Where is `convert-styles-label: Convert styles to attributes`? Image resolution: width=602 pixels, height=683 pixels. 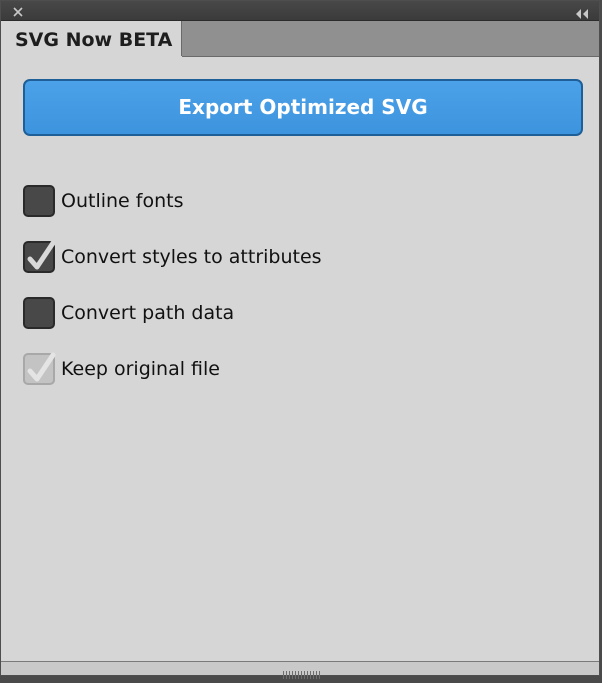
convert-styles-label: Convert styles to attributes is located at coordinates (191, 257).